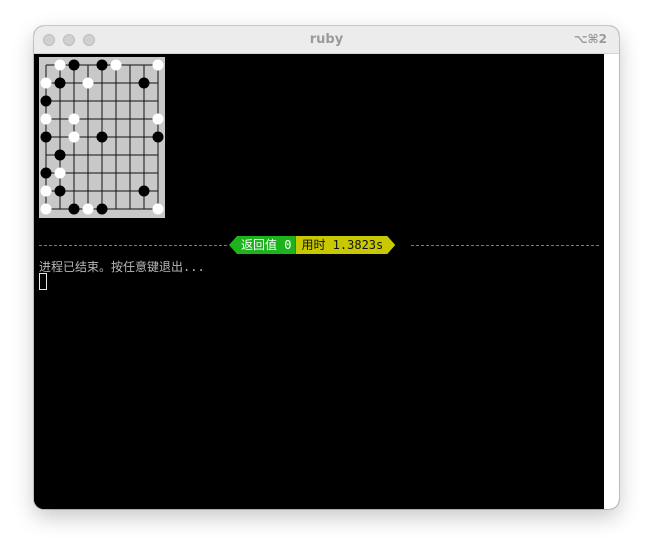 This screenshot has width=653, height=551. What do you see at coordinates (345, 245) in the screenshot?
I see `elapsed-time-badge: 用时 1.3823s` at bounding box center [345, 245].